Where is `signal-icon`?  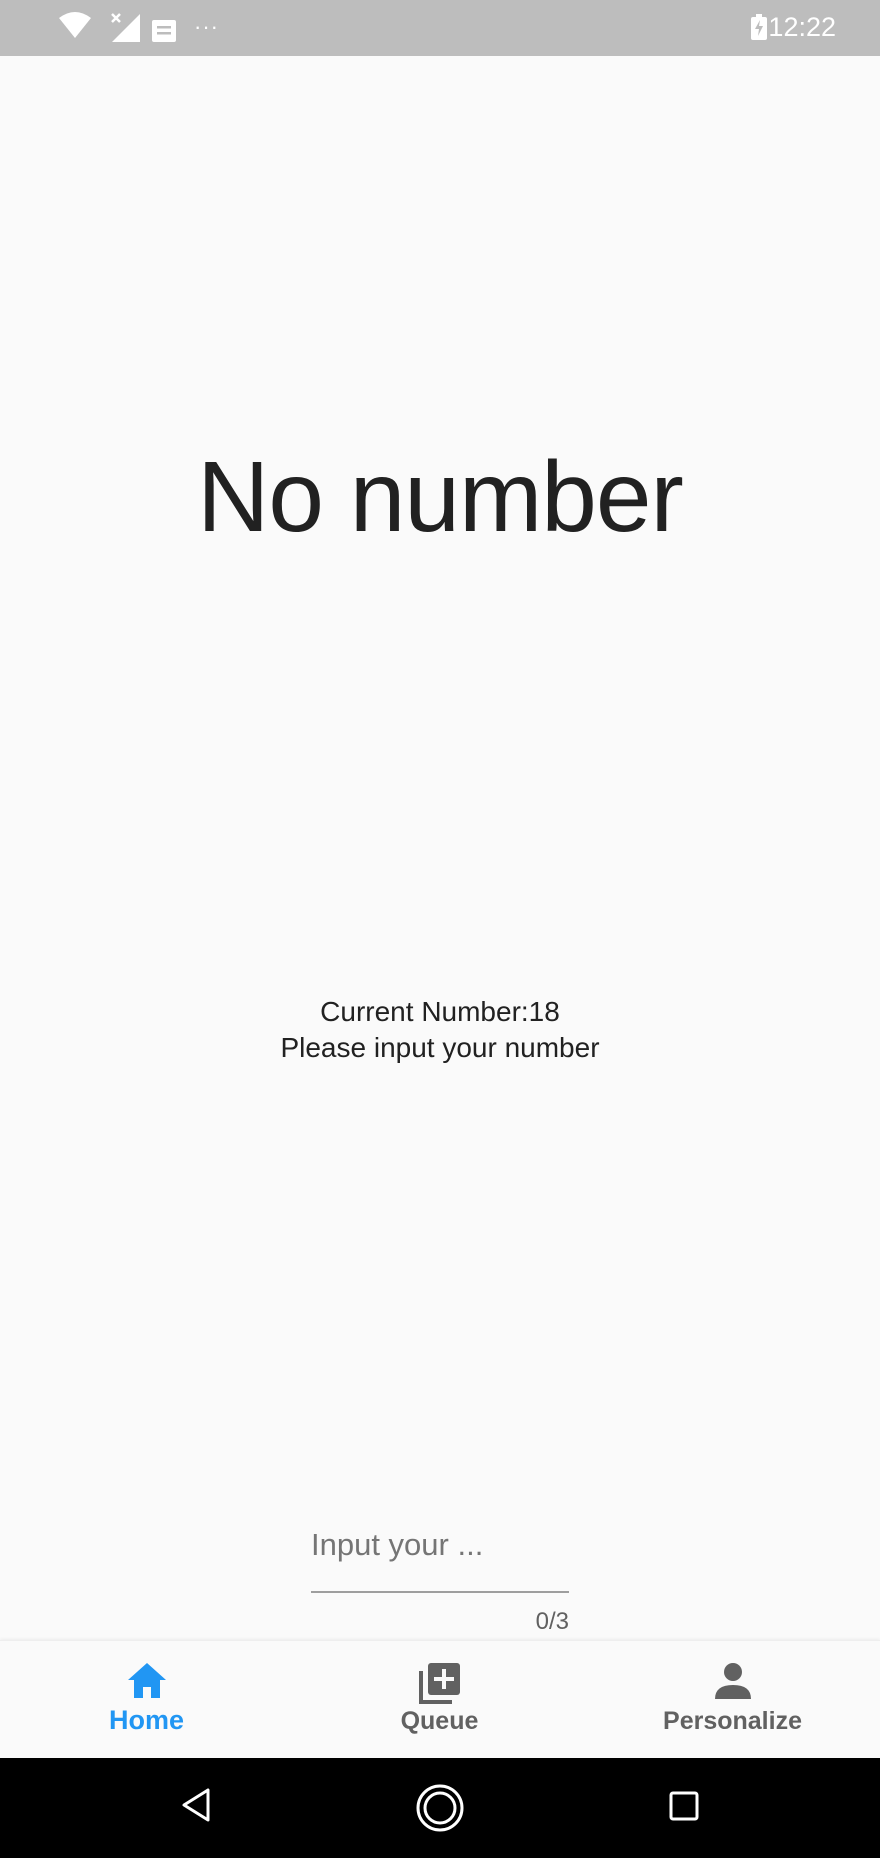
signal-icon is located at coordinates (126, 30).